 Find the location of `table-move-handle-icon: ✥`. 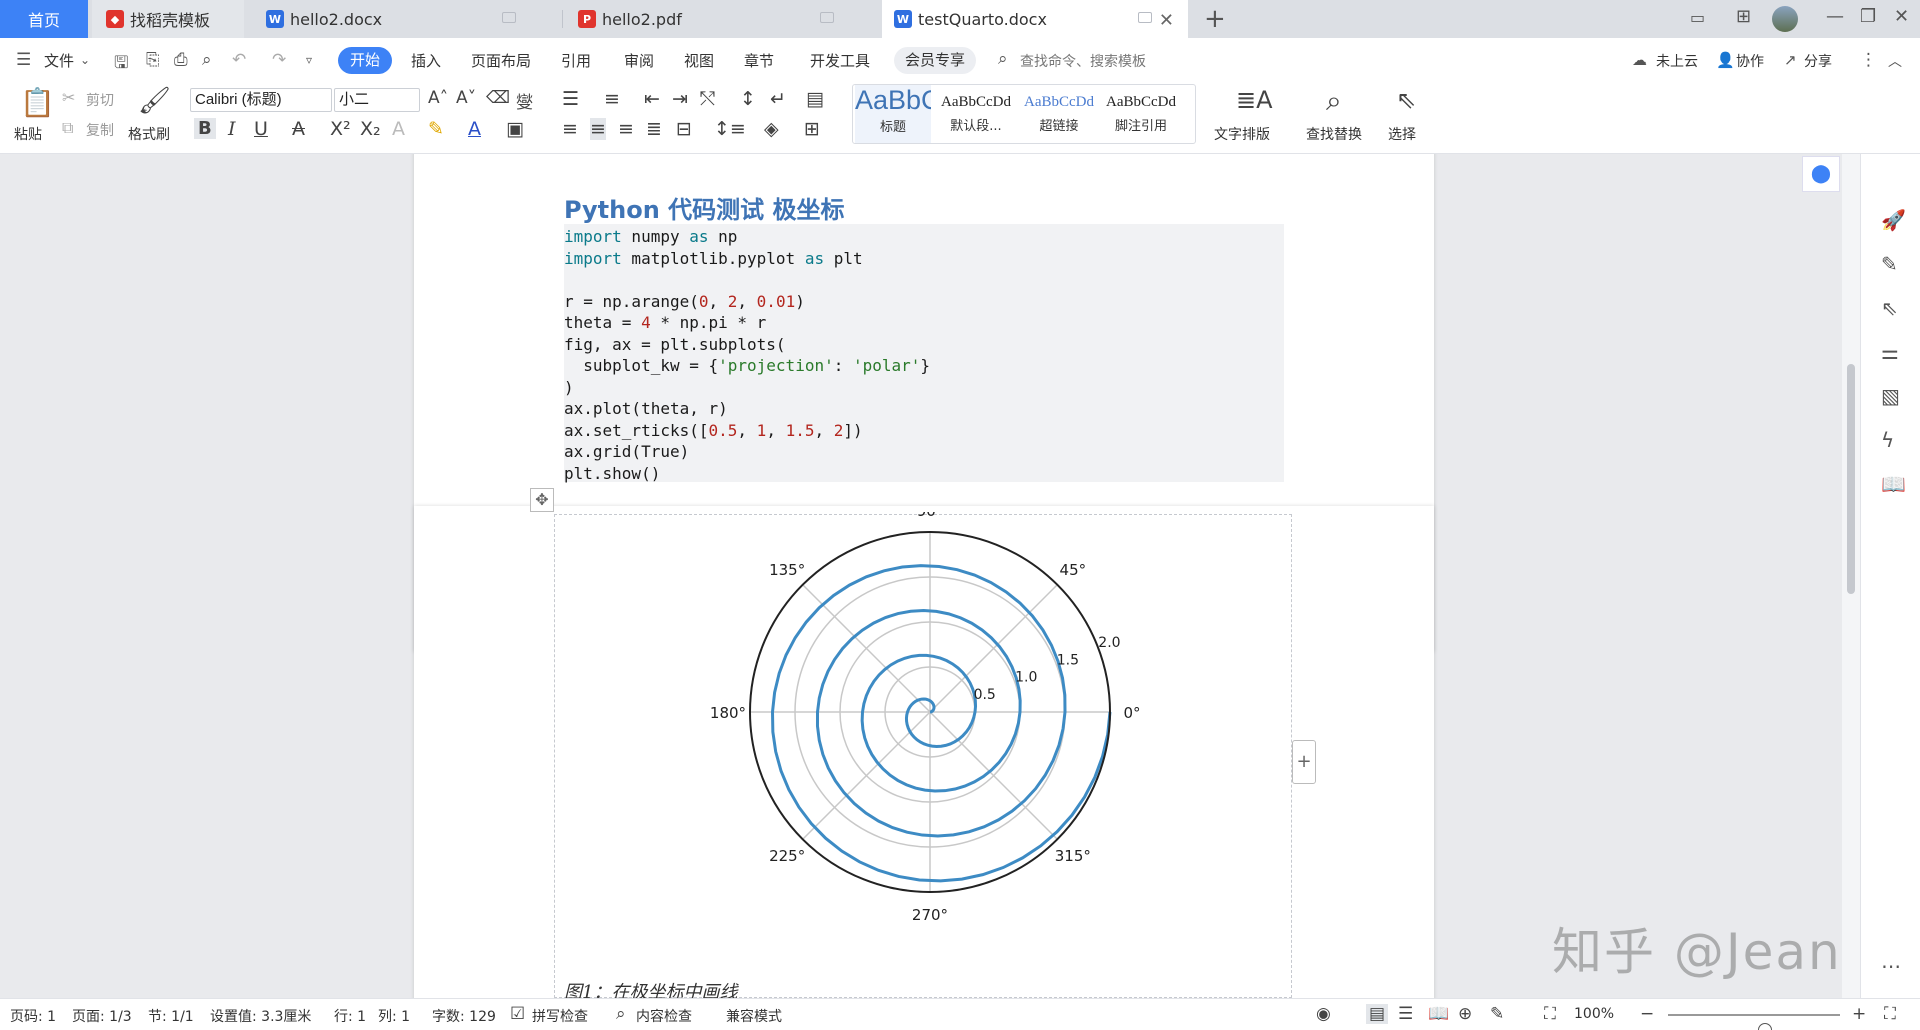

table-move-handle-icon: ✥ is located at coordinates (542, 500).